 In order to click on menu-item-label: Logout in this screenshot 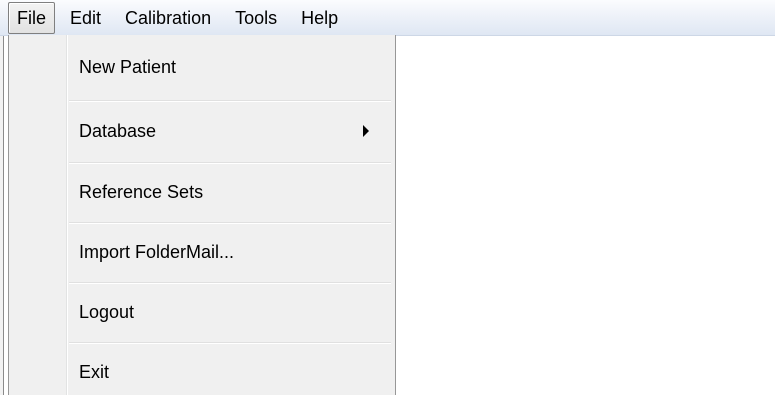, I will do `click(107, 311)`.